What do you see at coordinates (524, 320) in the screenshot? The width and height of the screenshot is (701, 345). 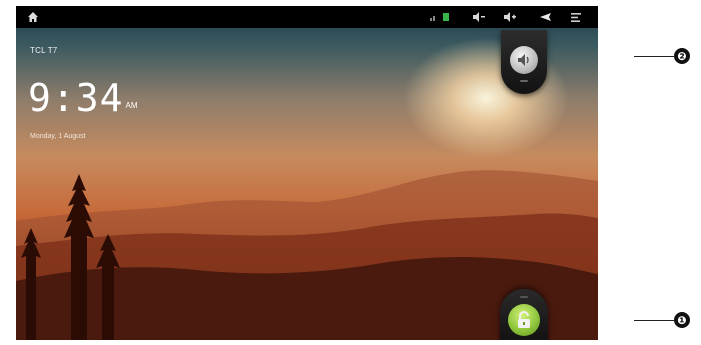 I see `unlock-padlock-icon` at bounding box center [524, 320].